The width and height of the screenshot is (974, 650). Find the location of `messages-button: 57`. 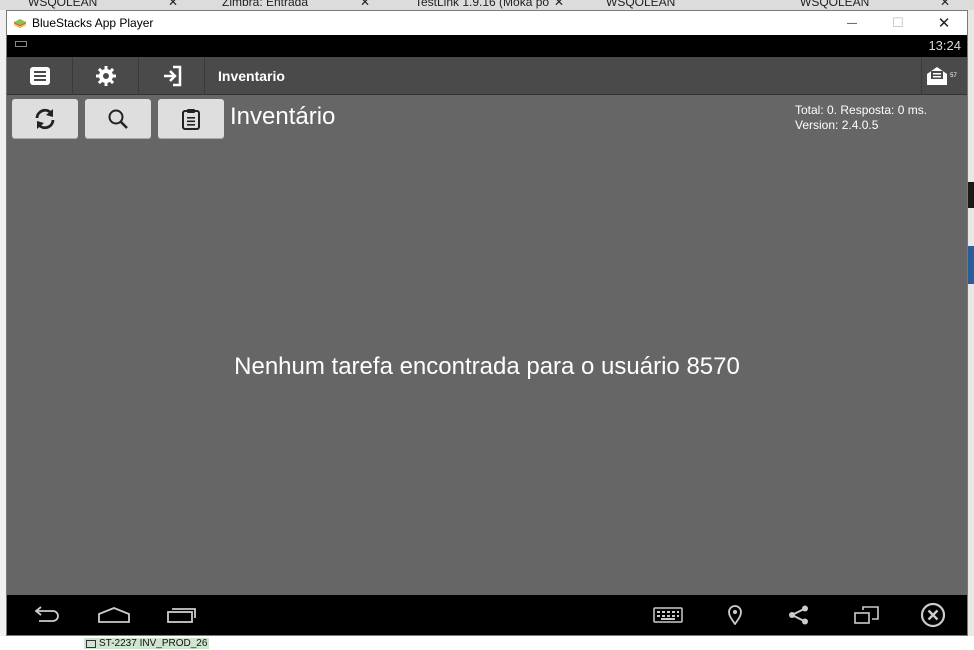

messages-button: 57 is located at coordinates (941, 76).